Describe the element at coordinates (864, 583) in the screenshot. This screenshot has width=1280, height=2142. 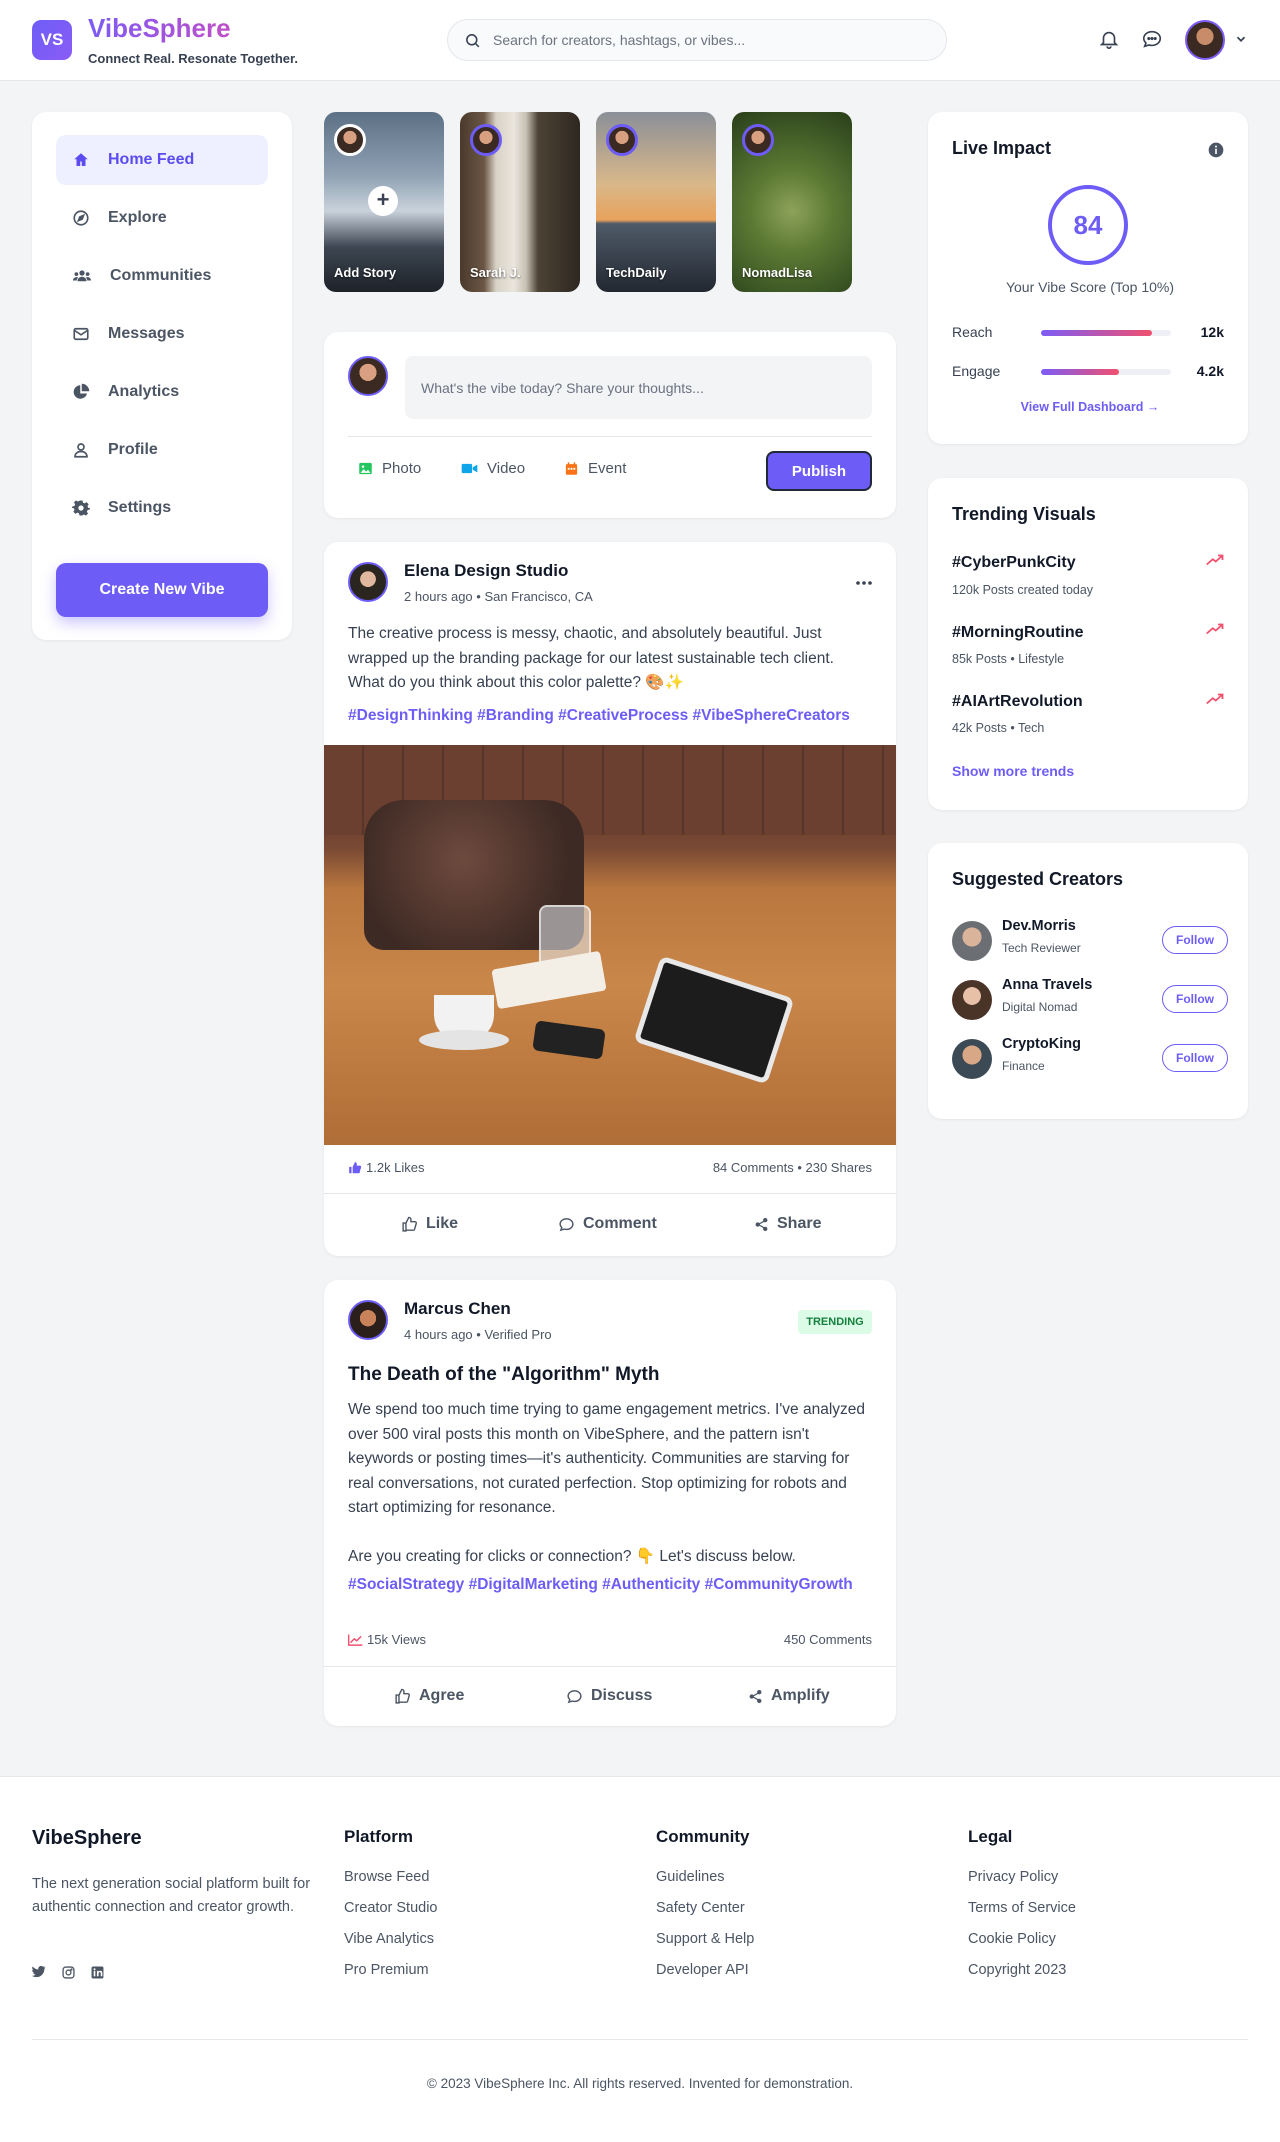
I see `more-options-icon` at that location.